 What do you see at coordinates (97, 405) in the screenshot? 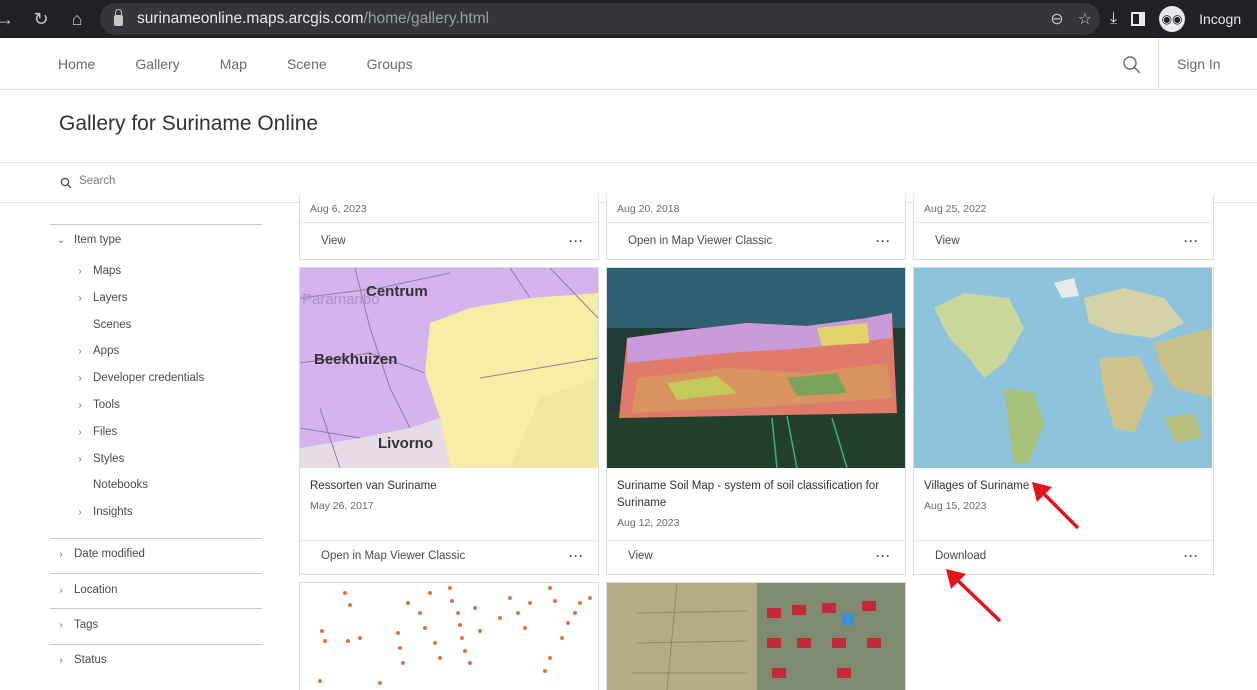
I see `sidebar-item-tools: › Tools` at bounding box center [97, 405].